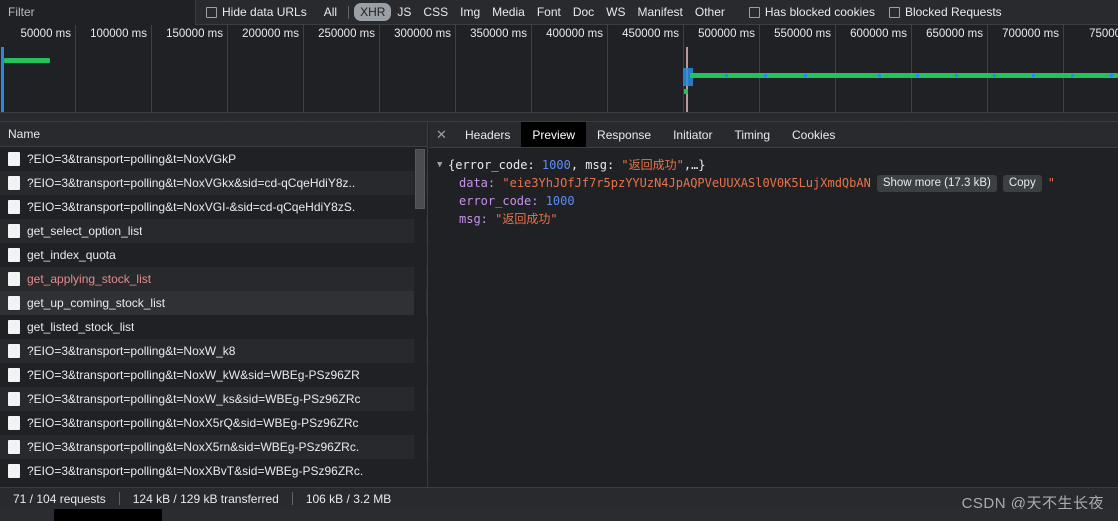 This screenshot has height=521, width=1118. Describe the element at coordinates (441, 134) in the screenshot. I see `close-icon: ✕` at that location.